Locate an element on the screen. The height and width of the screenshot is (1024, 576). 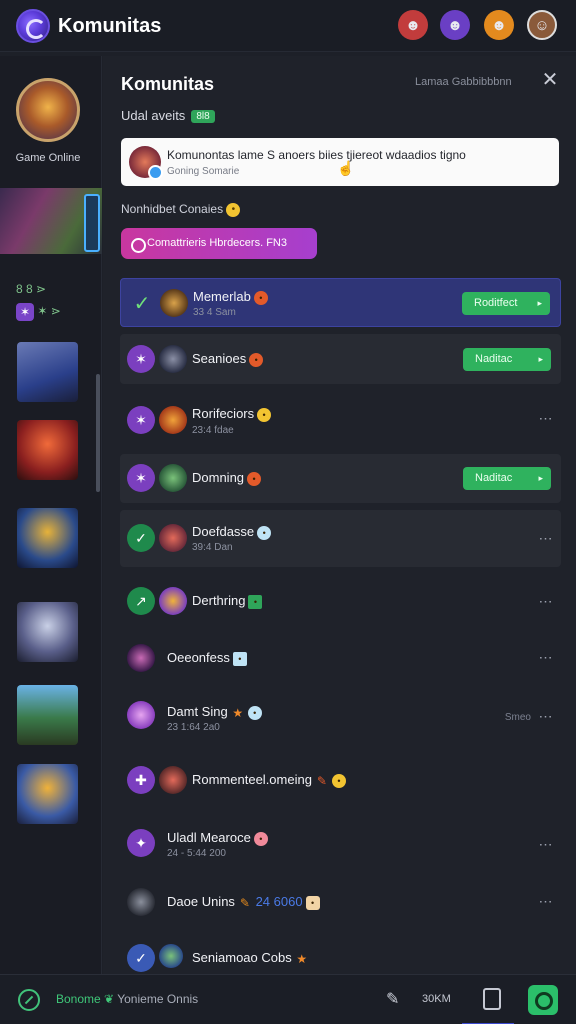
featured-label: Nonhidbet Conaies is located at coordinates (172, 209).